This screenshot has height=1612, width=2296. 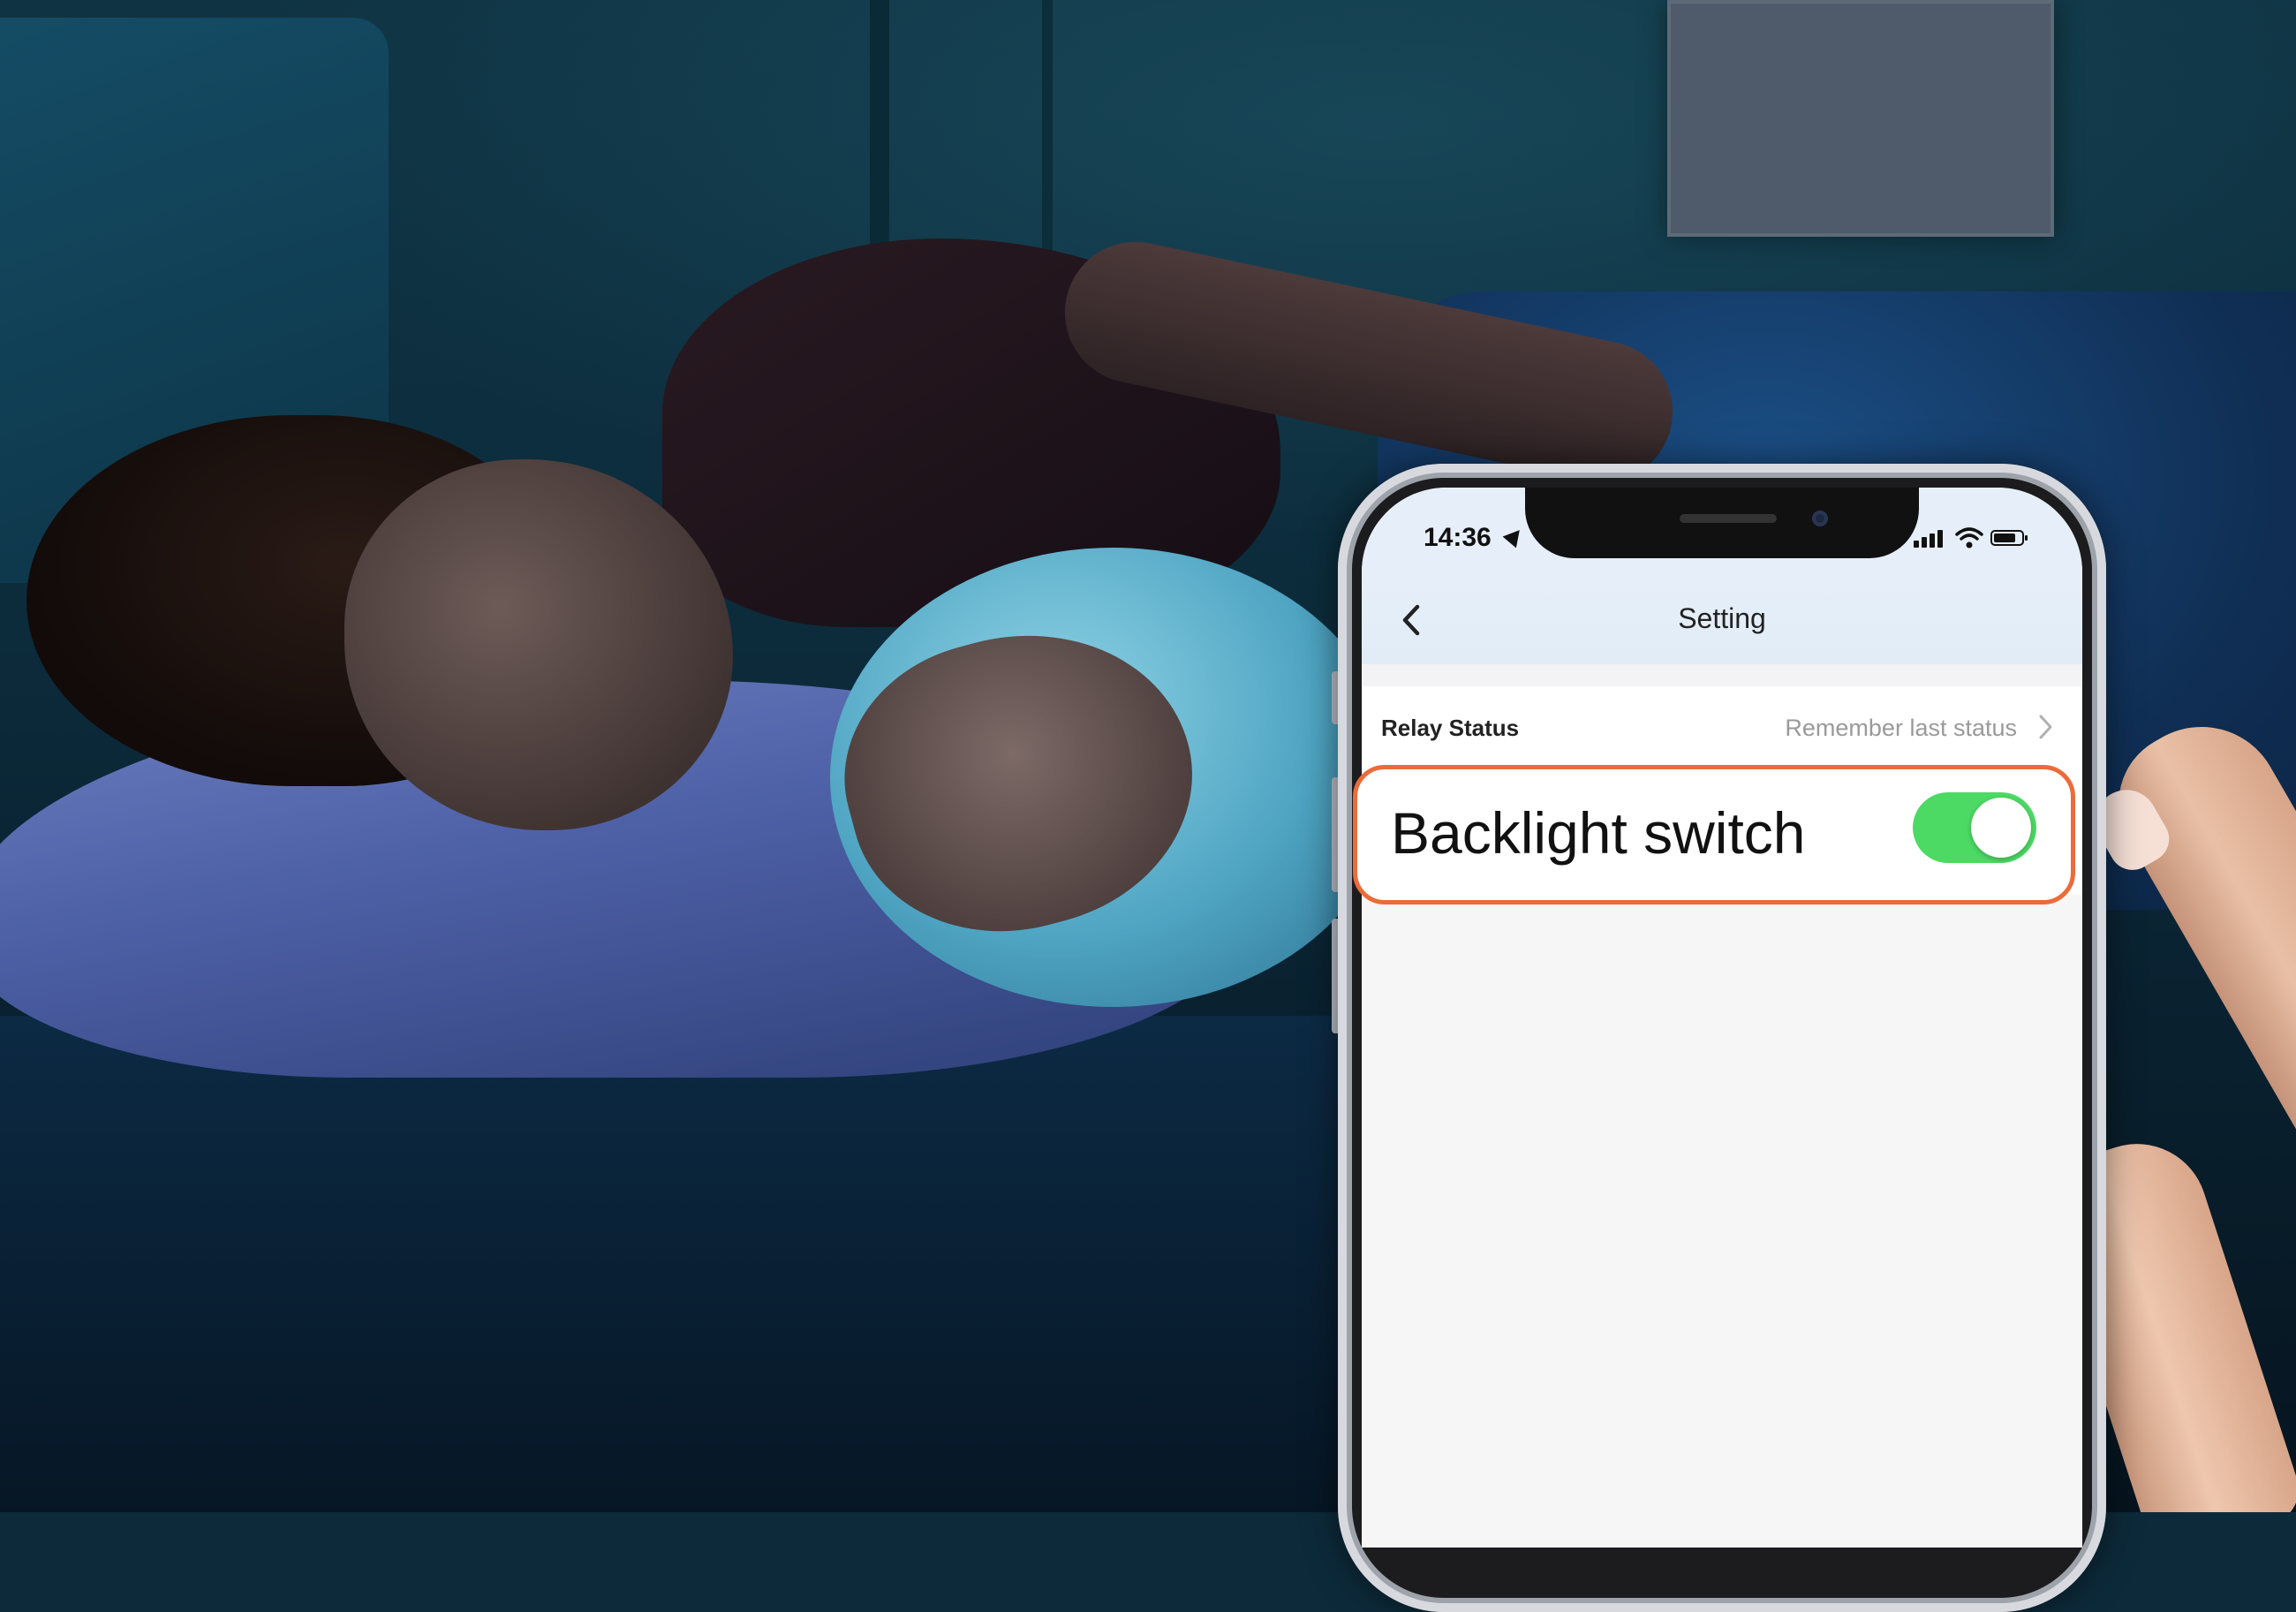 I want to click on nav-bar: Setting, so click(x=1722, y=620).